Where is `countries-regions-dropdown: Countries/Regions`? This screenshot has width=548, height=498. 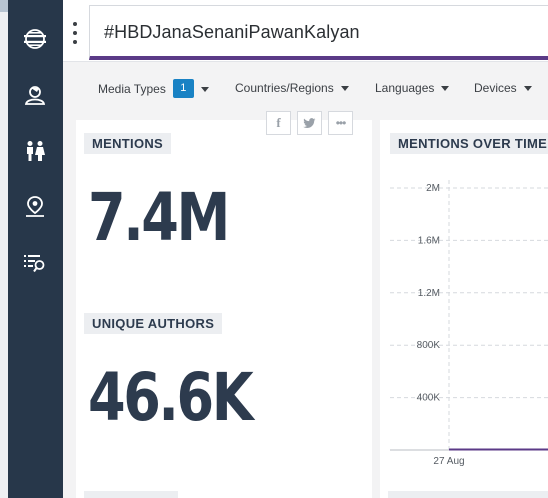
countries-regions-dropdown: Countries/Regions is located at coordinates (292, 88).